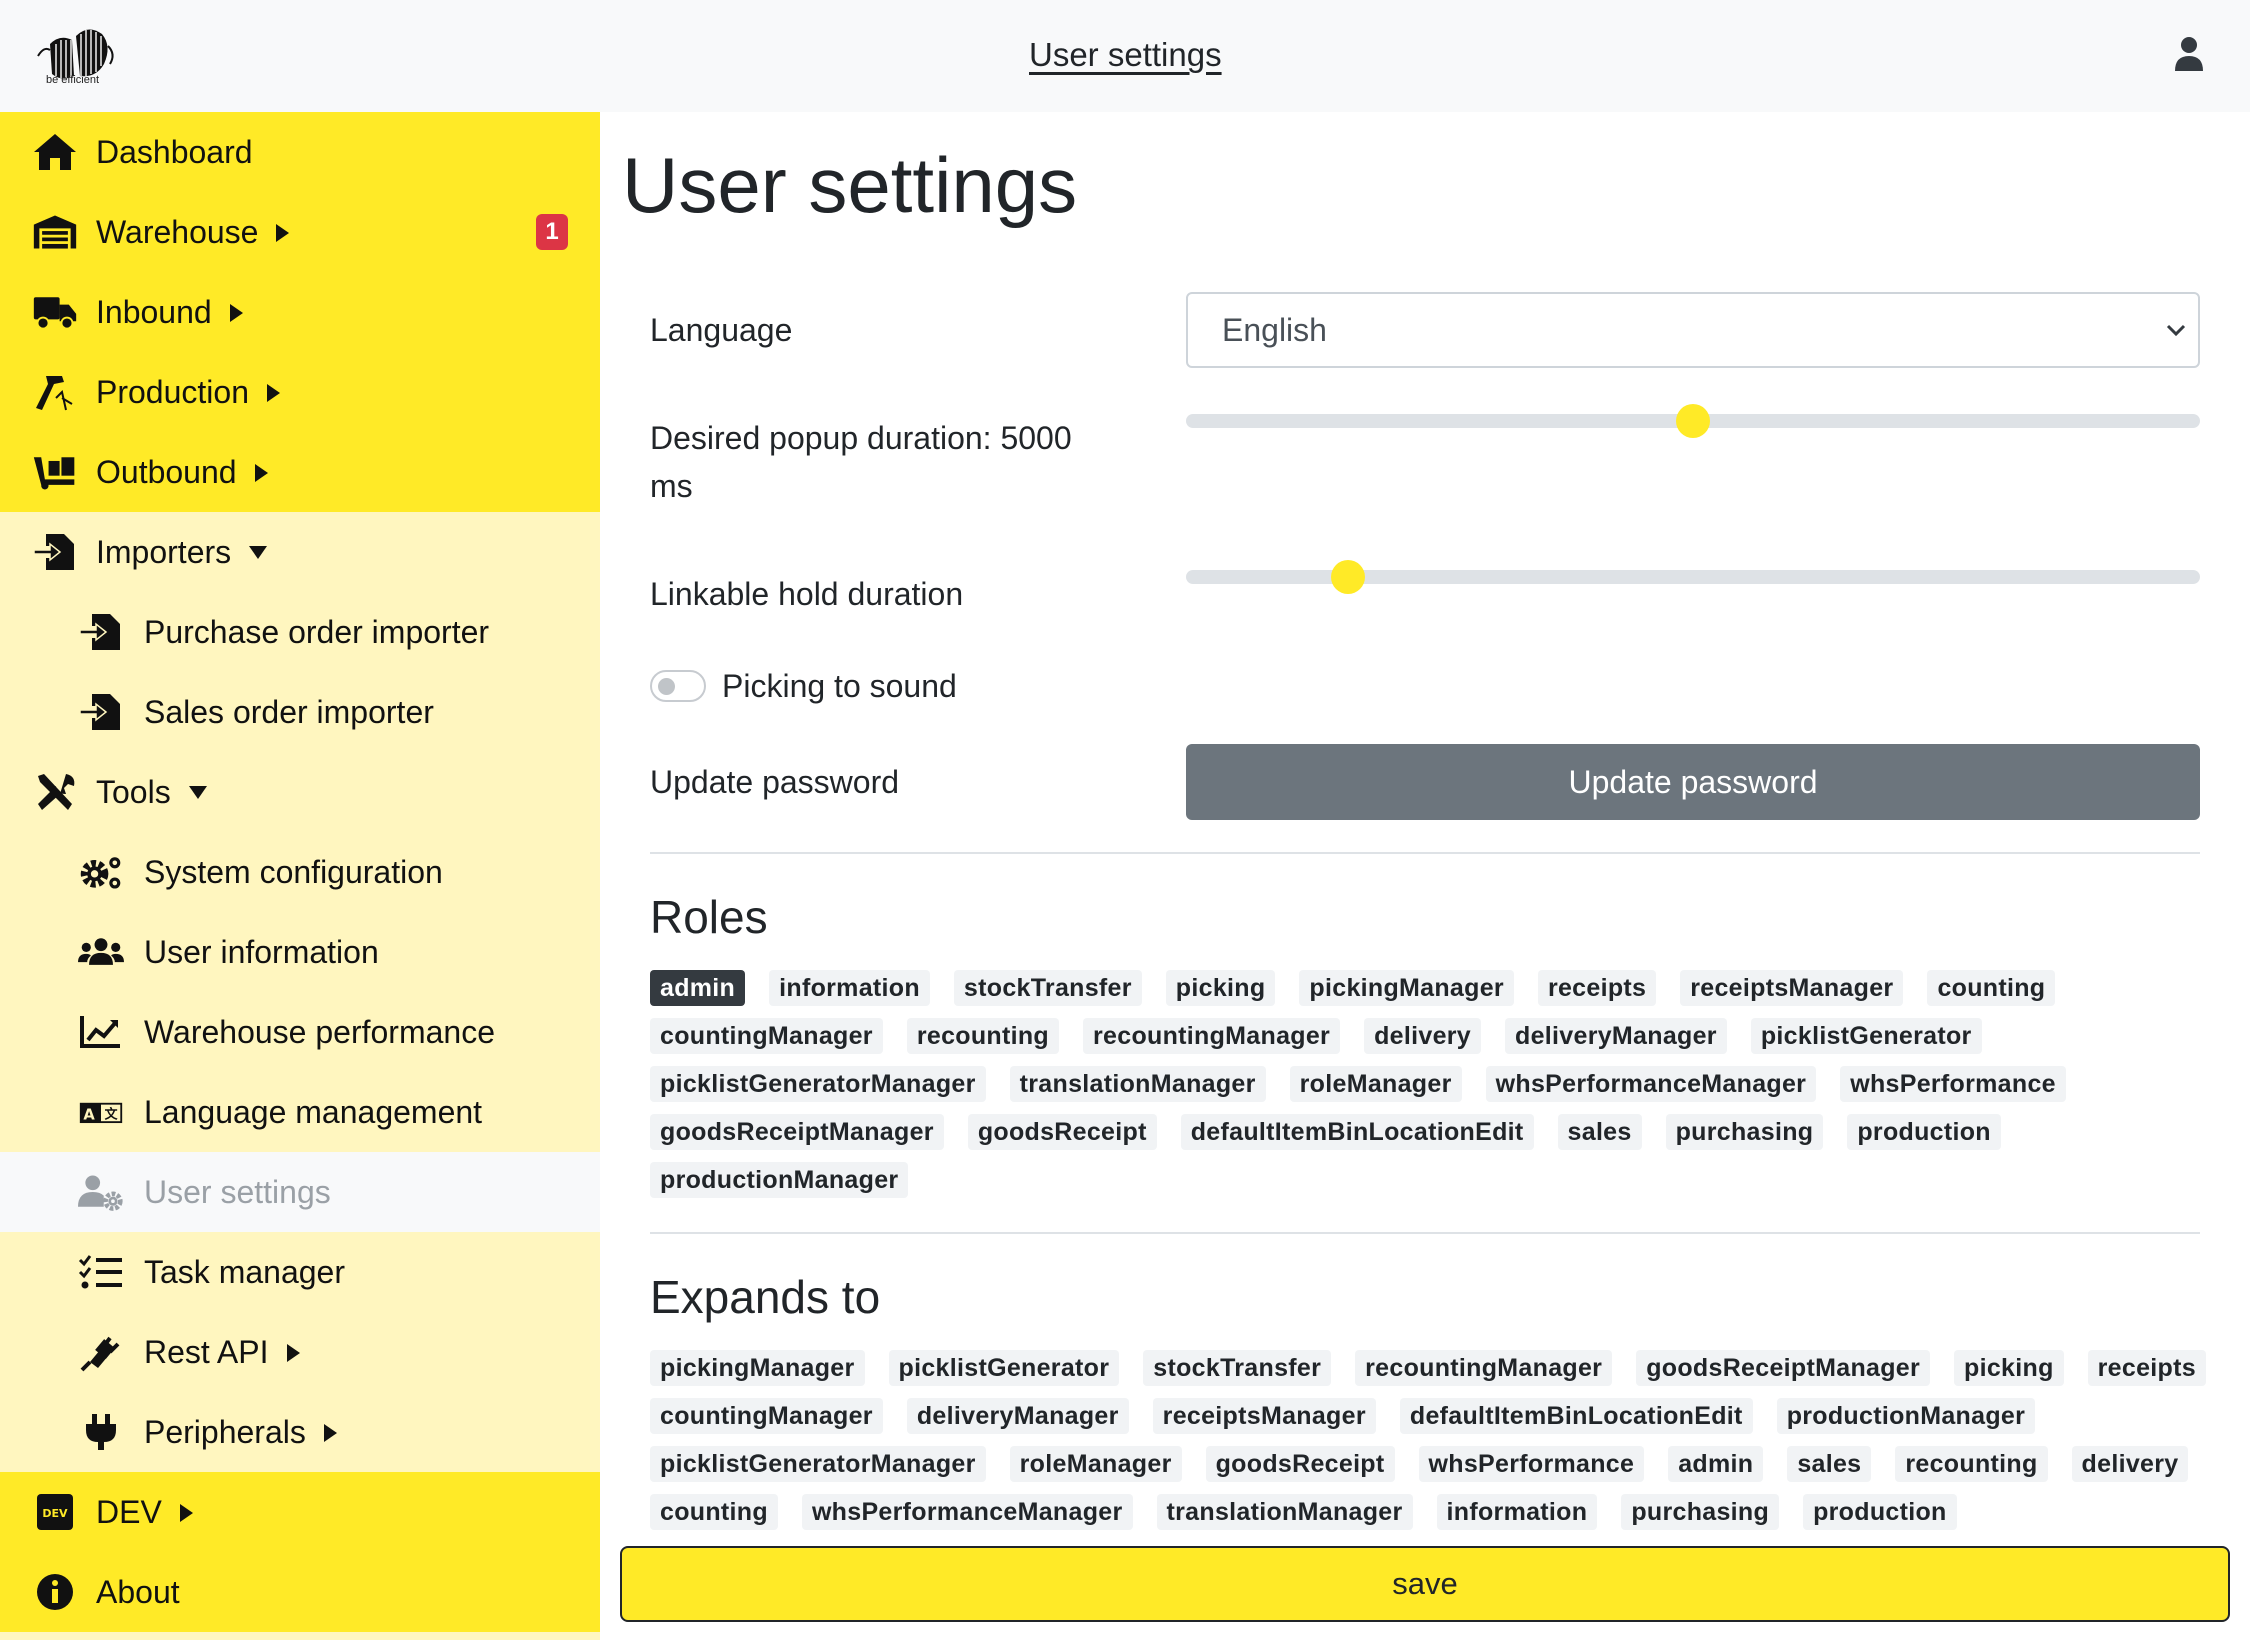 The height and width of the screenshot is (1640, 2250). I want to click on sidebar-item-language-management: A文 Language management, so click(300, 1112).